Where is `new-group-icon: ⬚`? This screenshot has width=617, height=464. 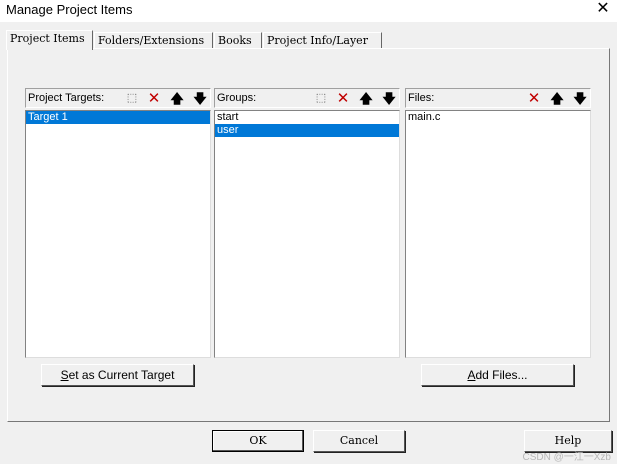 new-group-icon: ⬚ is located at coordinates (321, 98).